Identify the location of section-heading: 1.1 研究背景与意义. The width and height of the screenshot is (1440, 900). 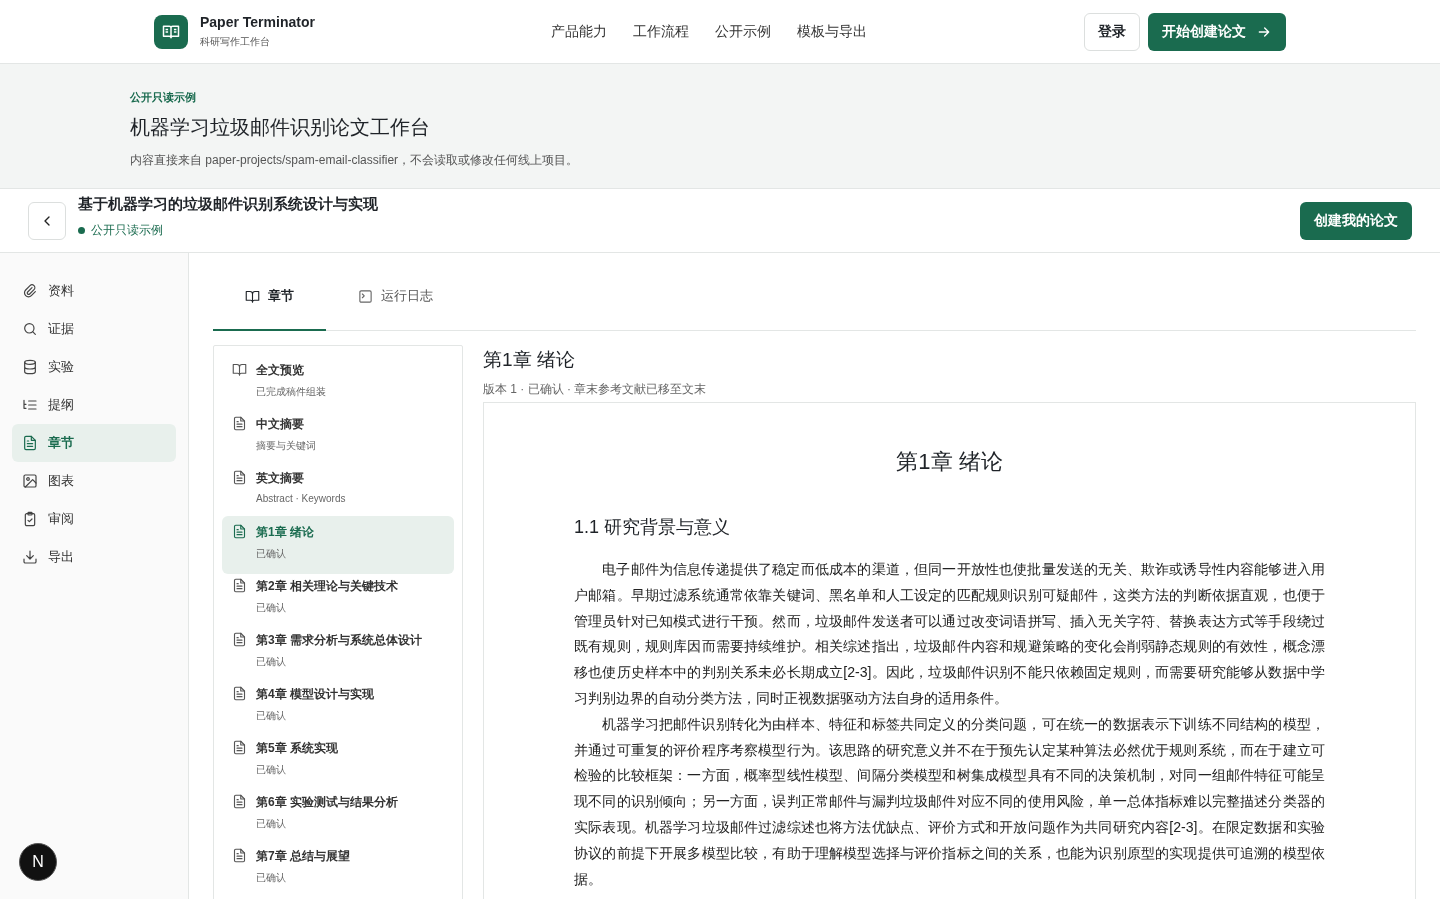
(653, 527).